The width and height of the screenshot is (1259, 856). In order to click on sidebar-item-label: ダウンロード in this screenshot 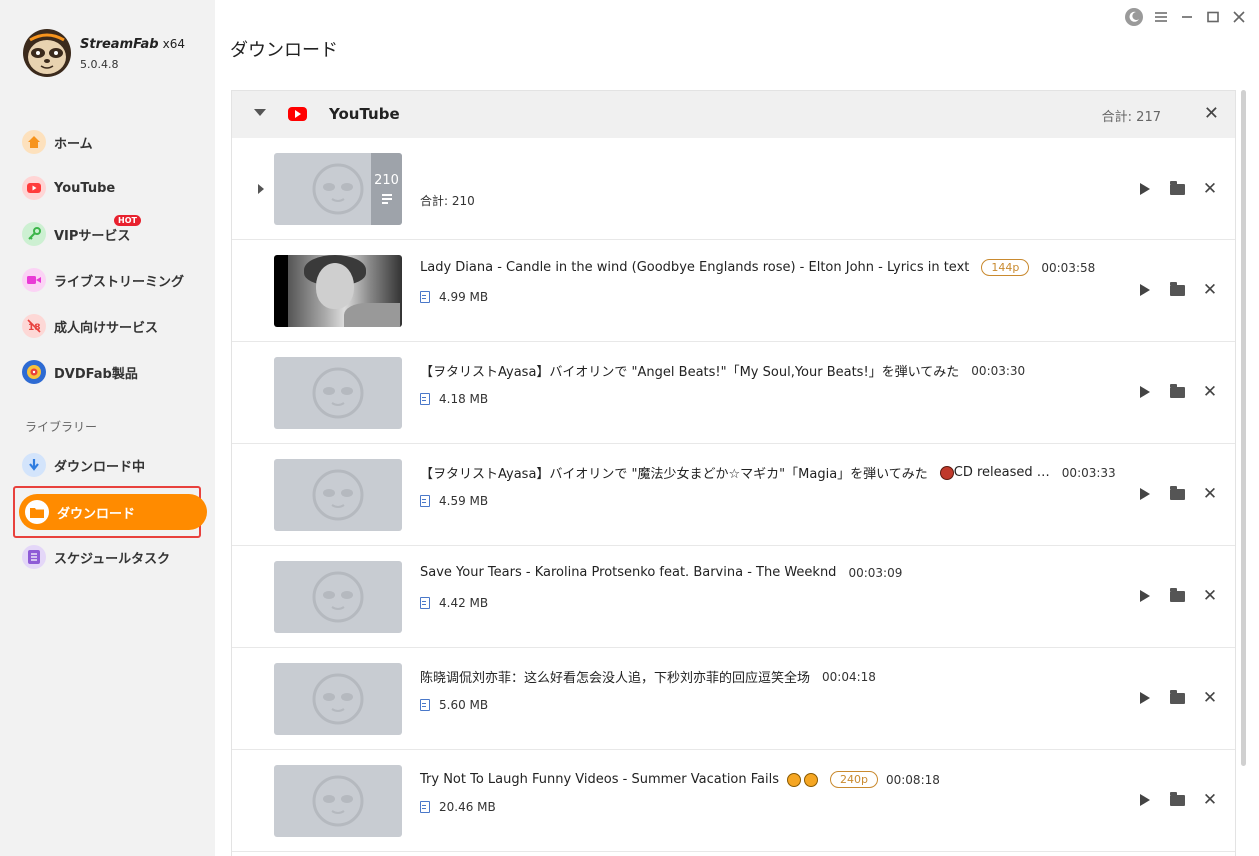, I will do `click(96, 514)`.